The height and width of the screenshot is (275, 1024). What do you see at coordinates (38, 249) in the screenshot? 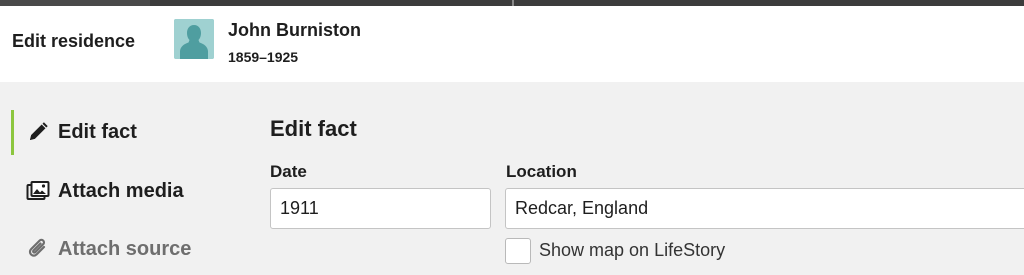
I see `paperclip-icon` at bounding box center [38, 249].